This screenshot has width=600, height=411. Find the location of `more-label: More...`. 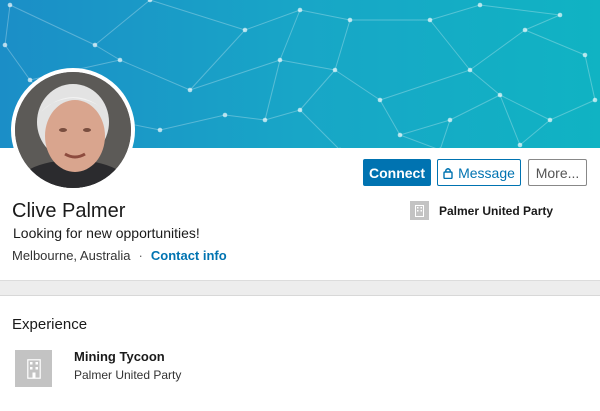

more-label: More... is located at coordinates (557, 172).